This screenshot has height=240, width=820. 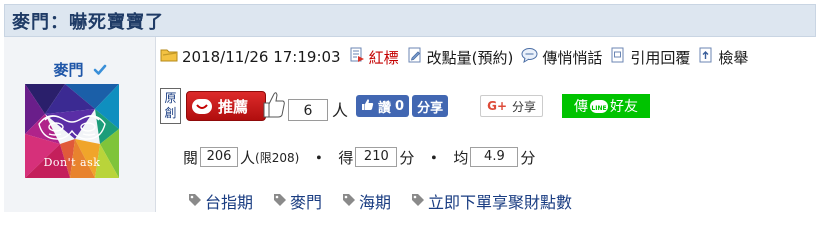 What do you see at coordinates (229, 202) in the screenshot?
I see `tag-label: 台指期` at bounding box center [229, 202].